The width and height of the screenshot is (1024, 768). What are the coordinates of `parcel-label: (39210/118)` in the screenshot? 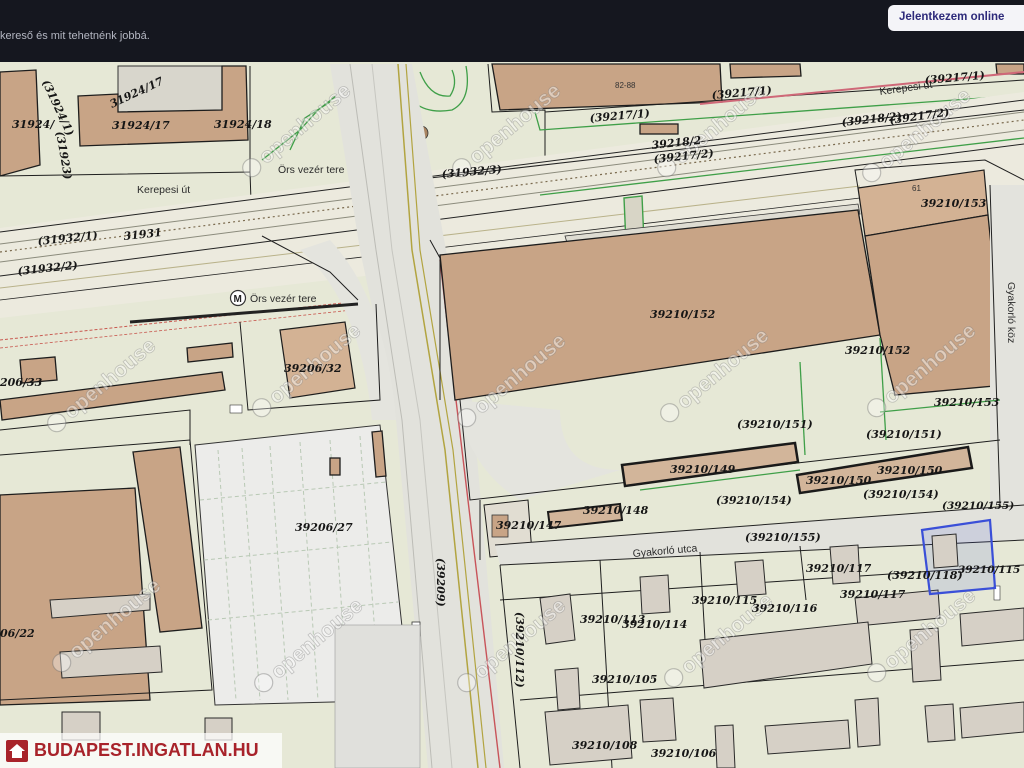 It's located at (925, 575).